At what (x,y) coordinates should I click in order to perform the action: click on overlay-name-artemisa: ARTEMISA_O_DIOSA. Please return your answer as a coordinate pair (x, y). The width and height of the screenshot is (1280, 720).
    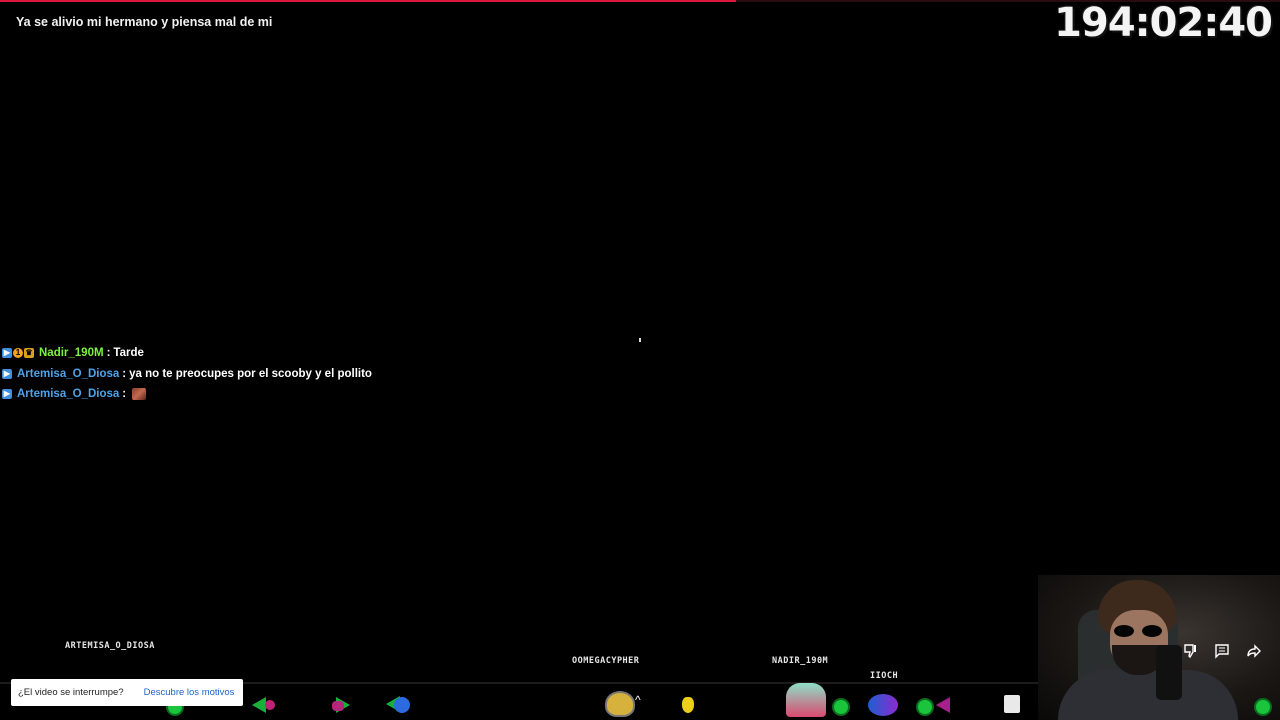
    Looking at the image, I should click on (110, 646).